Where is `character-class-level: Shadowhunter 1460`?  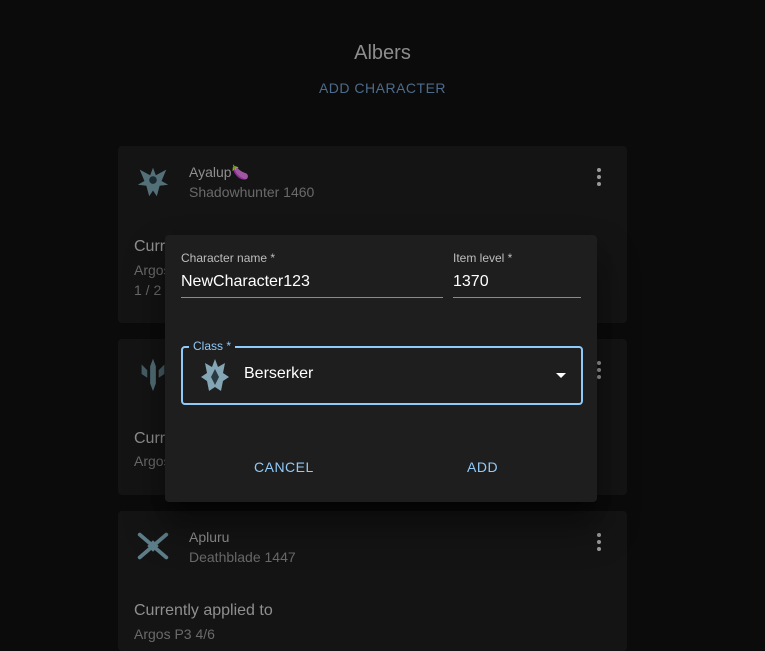 character-class-level: Shadowhunter 1460 is located at coordinates (252, 192).